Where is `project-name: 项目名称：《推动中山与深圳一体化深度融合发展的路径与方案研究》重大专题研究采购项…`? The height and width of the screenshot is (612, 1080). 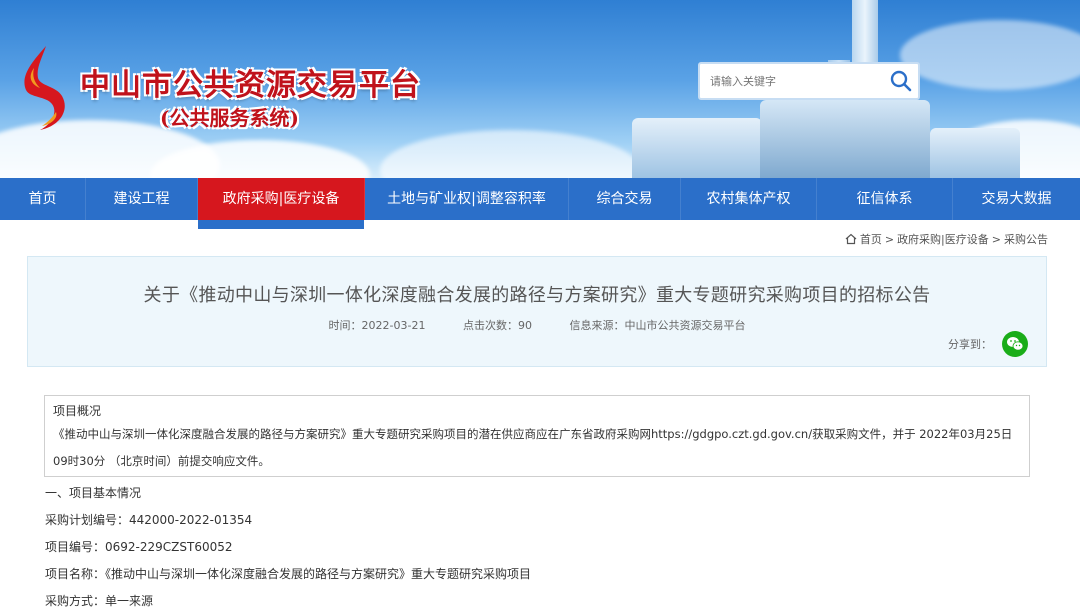
project-name: 项目名称：《推动中山与深圳一体化深度融合发展的路径与方案研究》重大专题研究采购项… is located at coordinates (288, 574).